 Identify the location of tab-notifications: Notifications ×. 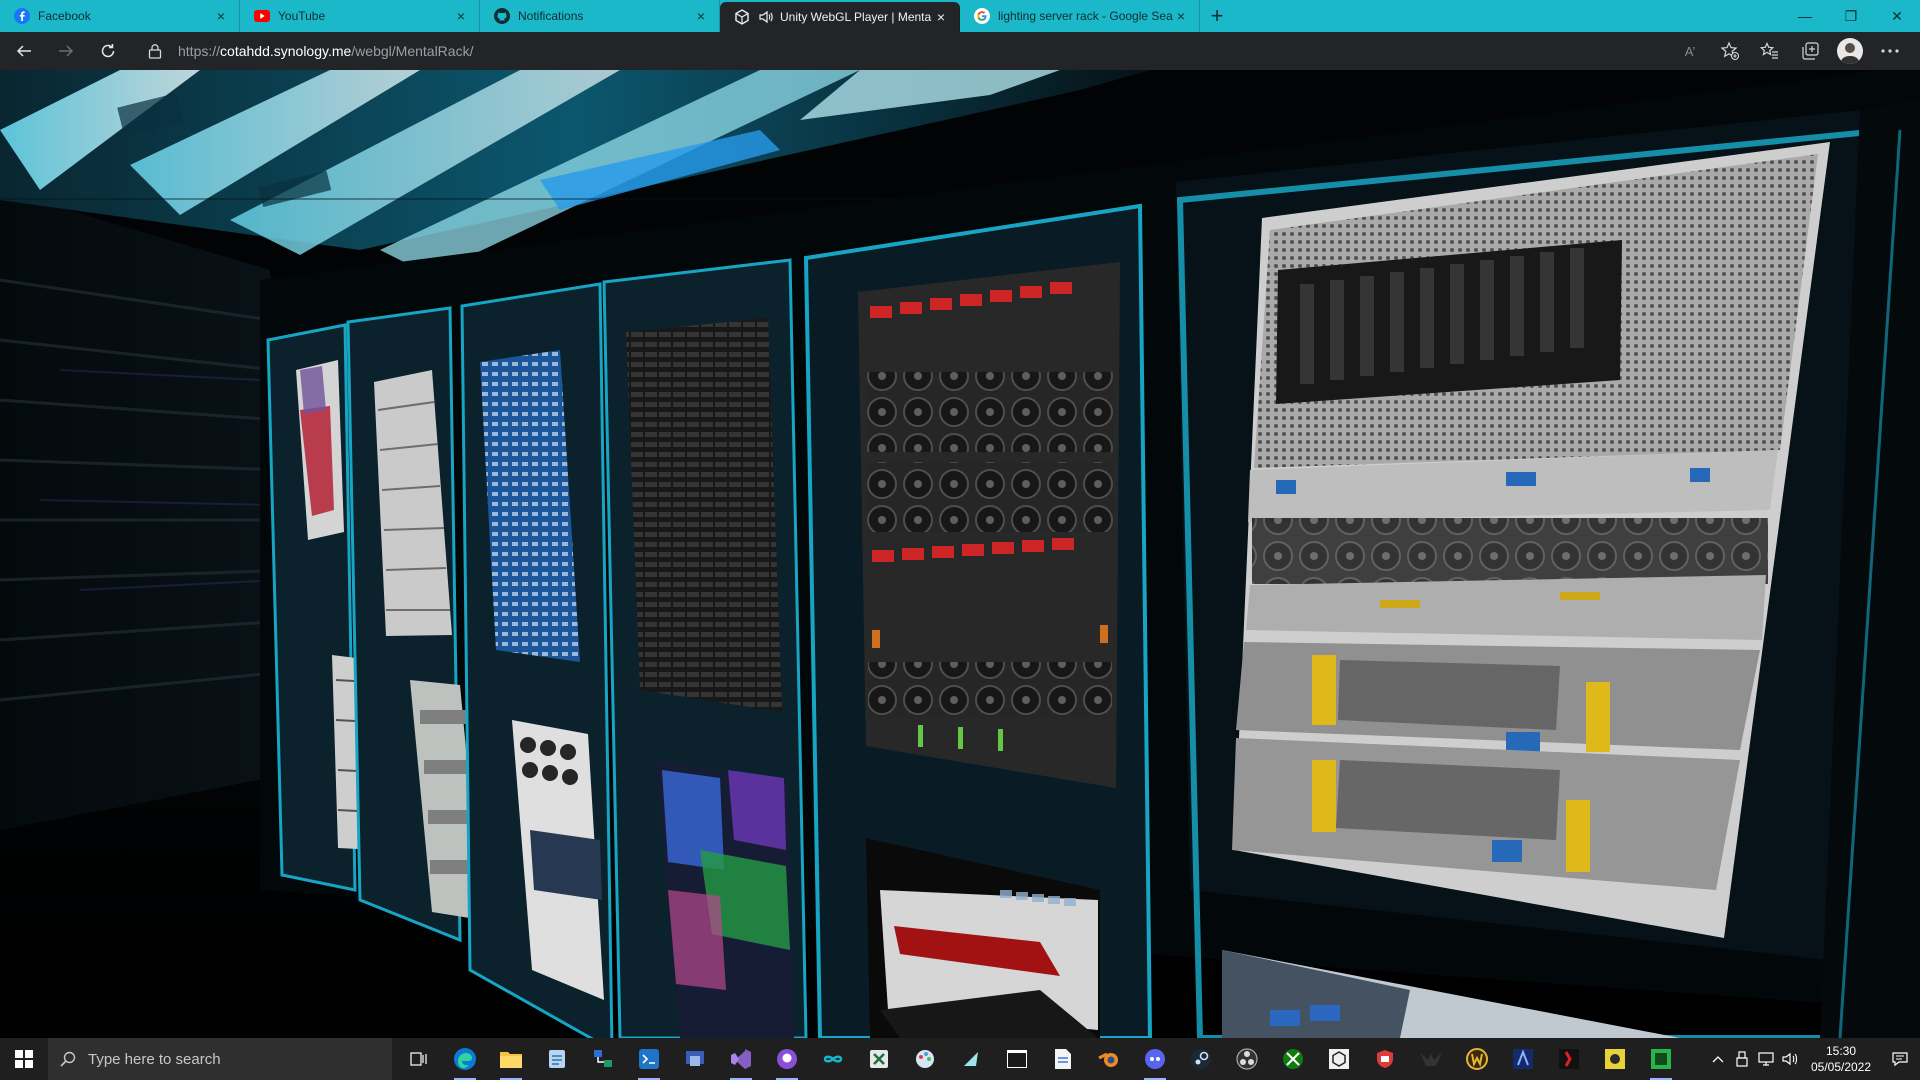
(600, 16).